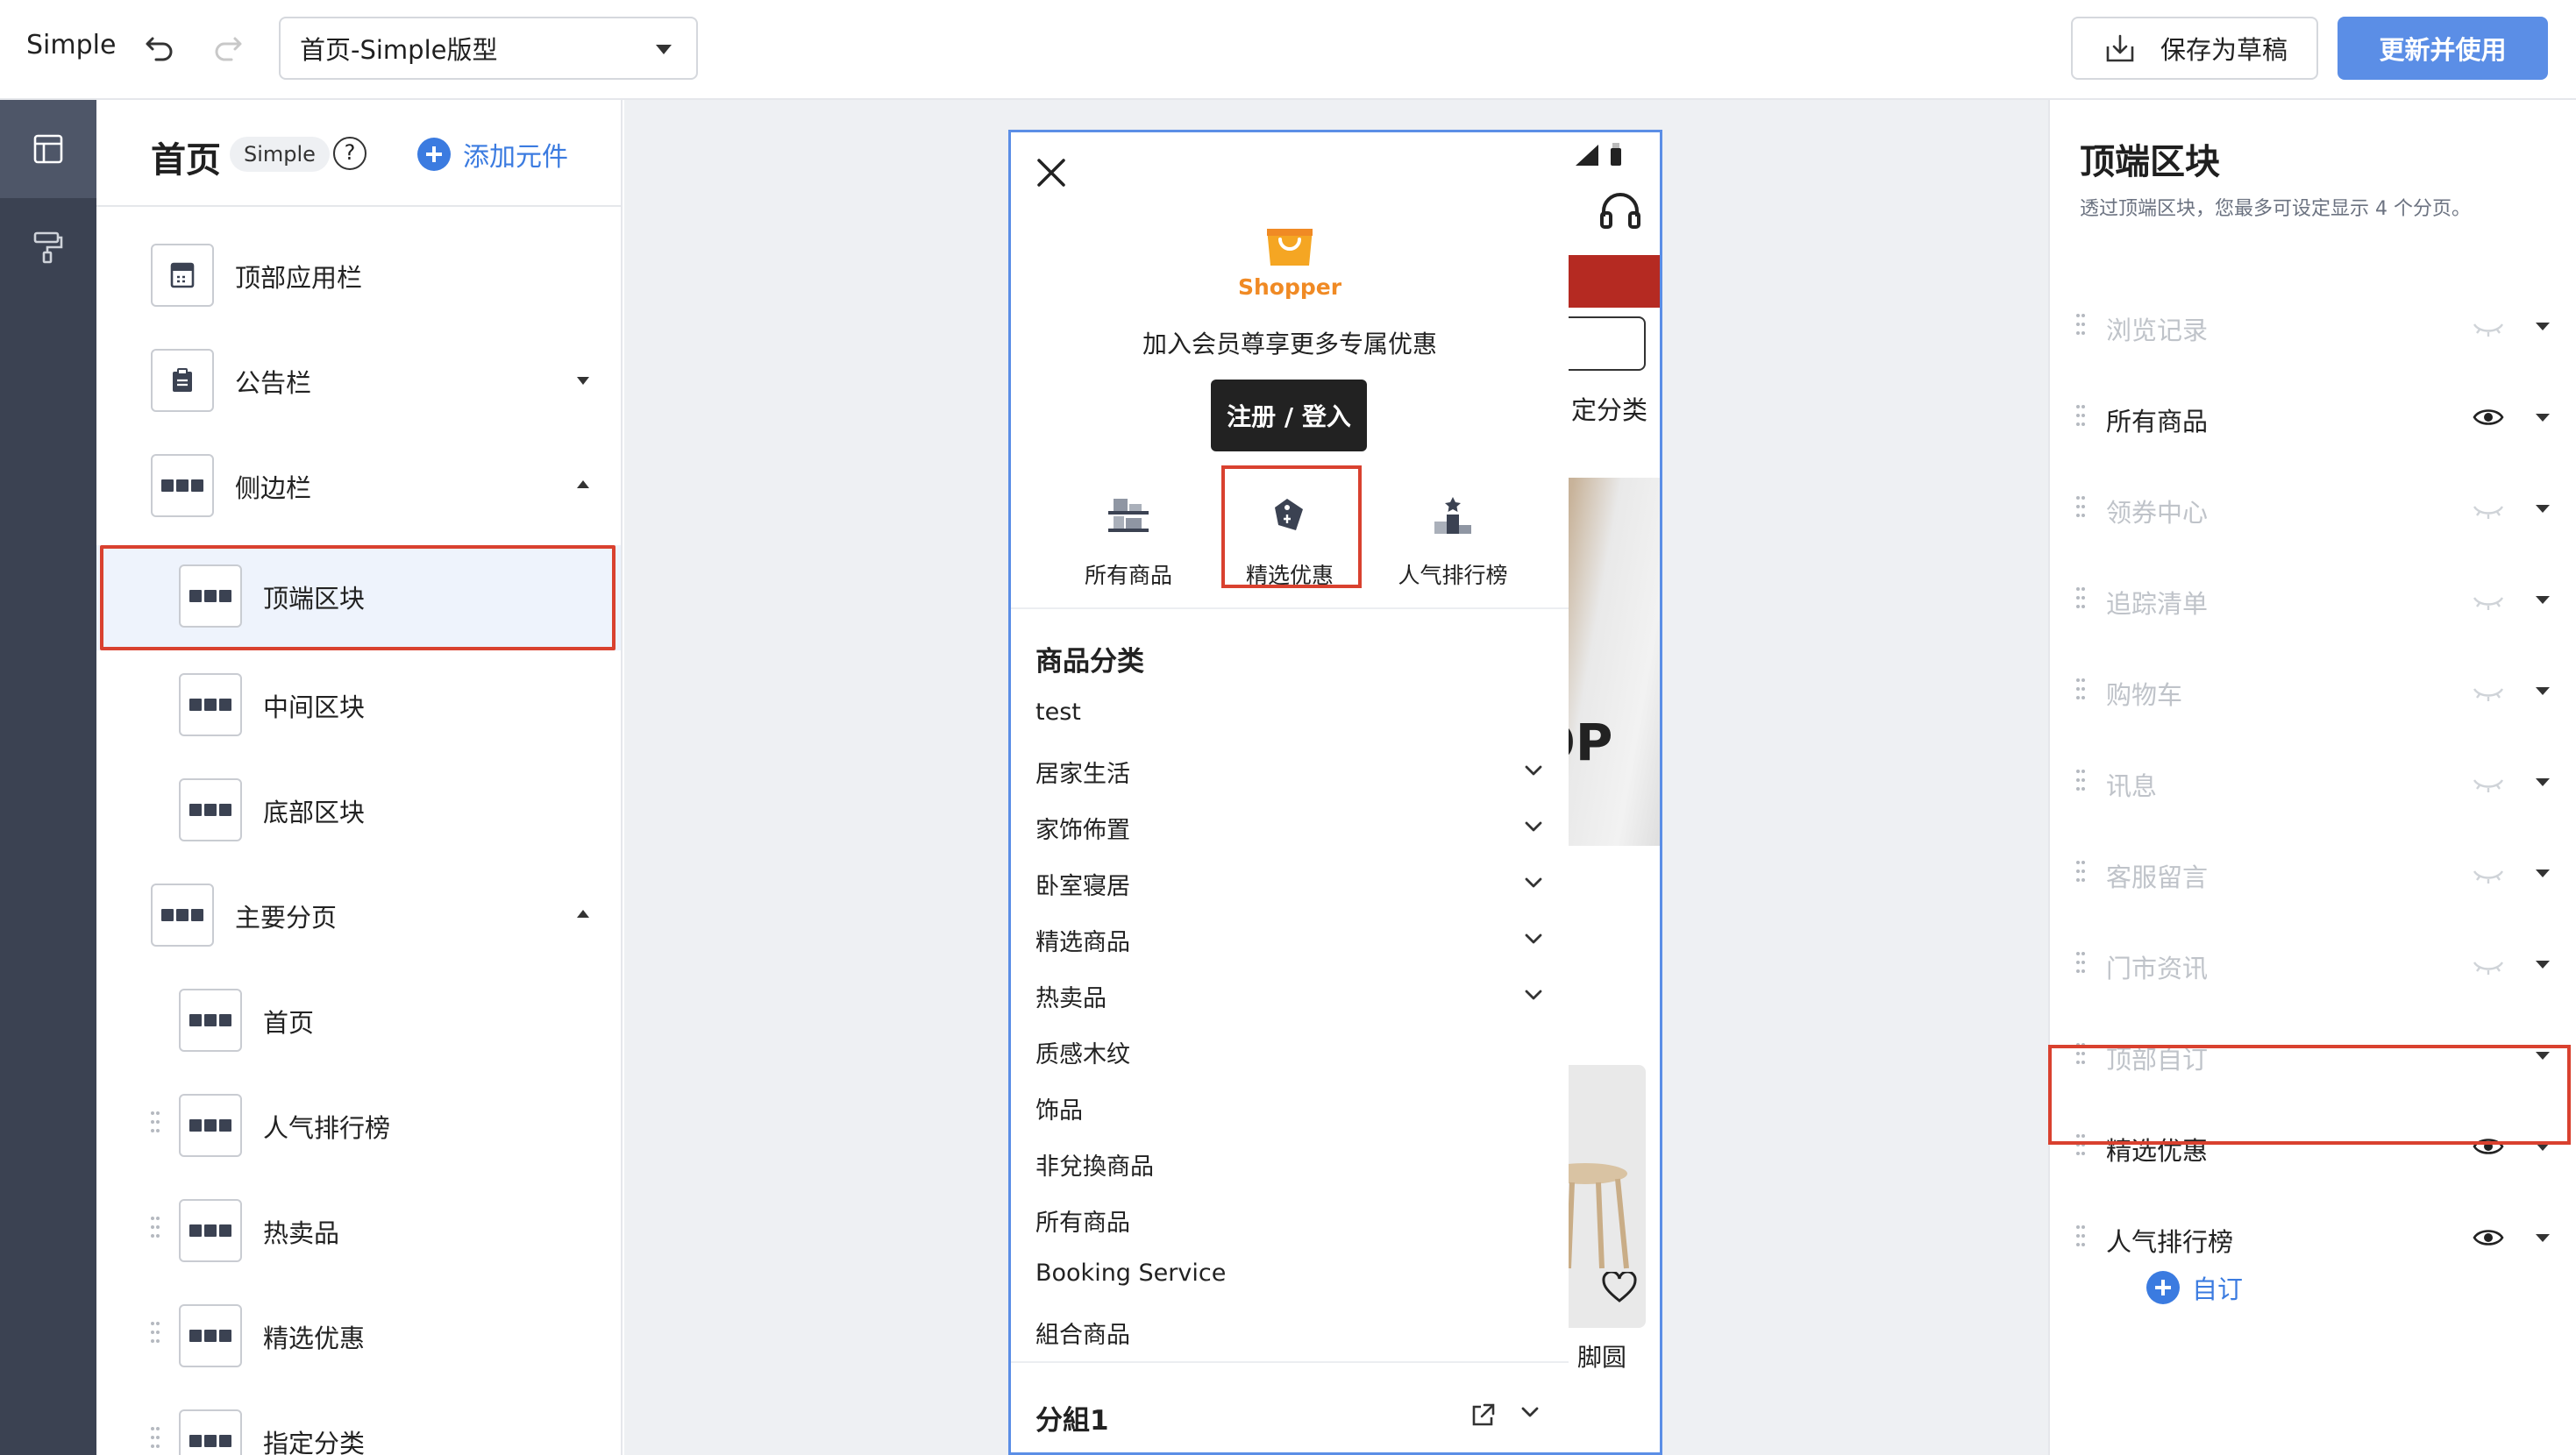  What do you see at coordinates (2312, 326) in the screenshot?
I see `tab-option-row: 浏览记录` at bounding box center [2312, 326].